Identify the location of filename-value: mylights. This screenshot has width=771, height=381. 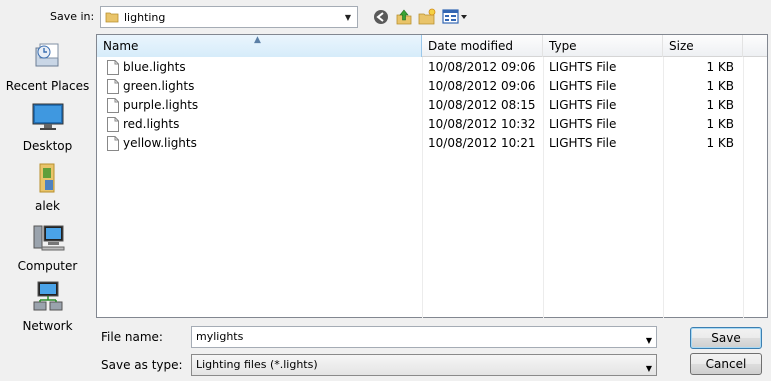
(220, 336).